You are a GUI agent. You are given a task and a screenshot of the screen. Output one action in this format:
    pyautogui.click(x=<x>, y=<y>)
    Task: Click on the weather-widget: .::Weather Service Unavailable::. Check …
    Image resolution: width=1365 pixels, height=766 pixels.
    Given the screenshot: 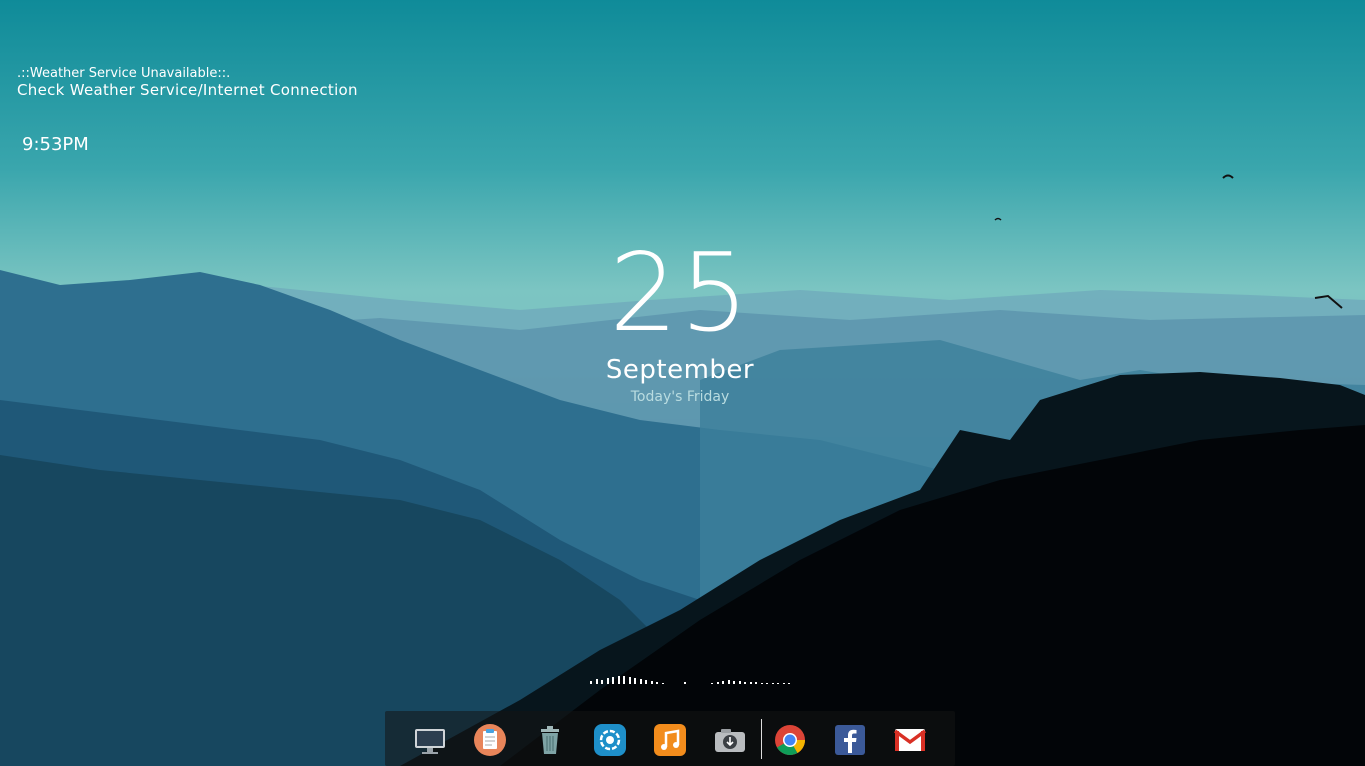 What is the action you would take?
    pyautogui.click(x=187, y=82)
    